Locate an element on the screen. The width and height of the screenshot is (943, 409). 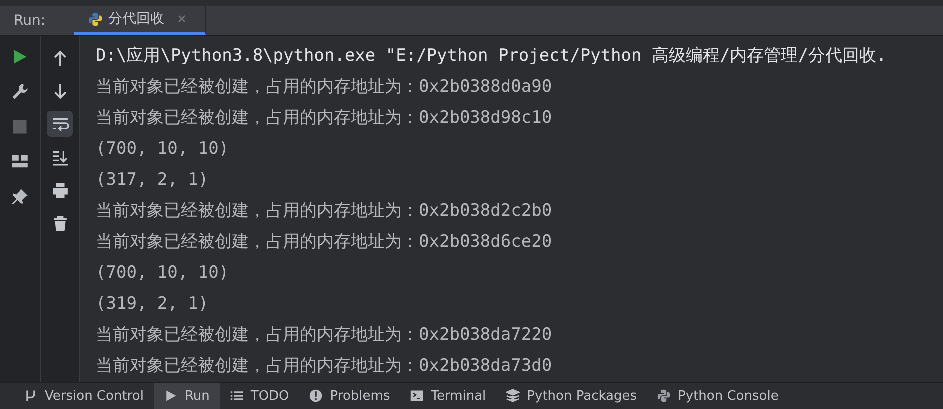
scroll-to-end-icon is located at coordinates (60, 157).